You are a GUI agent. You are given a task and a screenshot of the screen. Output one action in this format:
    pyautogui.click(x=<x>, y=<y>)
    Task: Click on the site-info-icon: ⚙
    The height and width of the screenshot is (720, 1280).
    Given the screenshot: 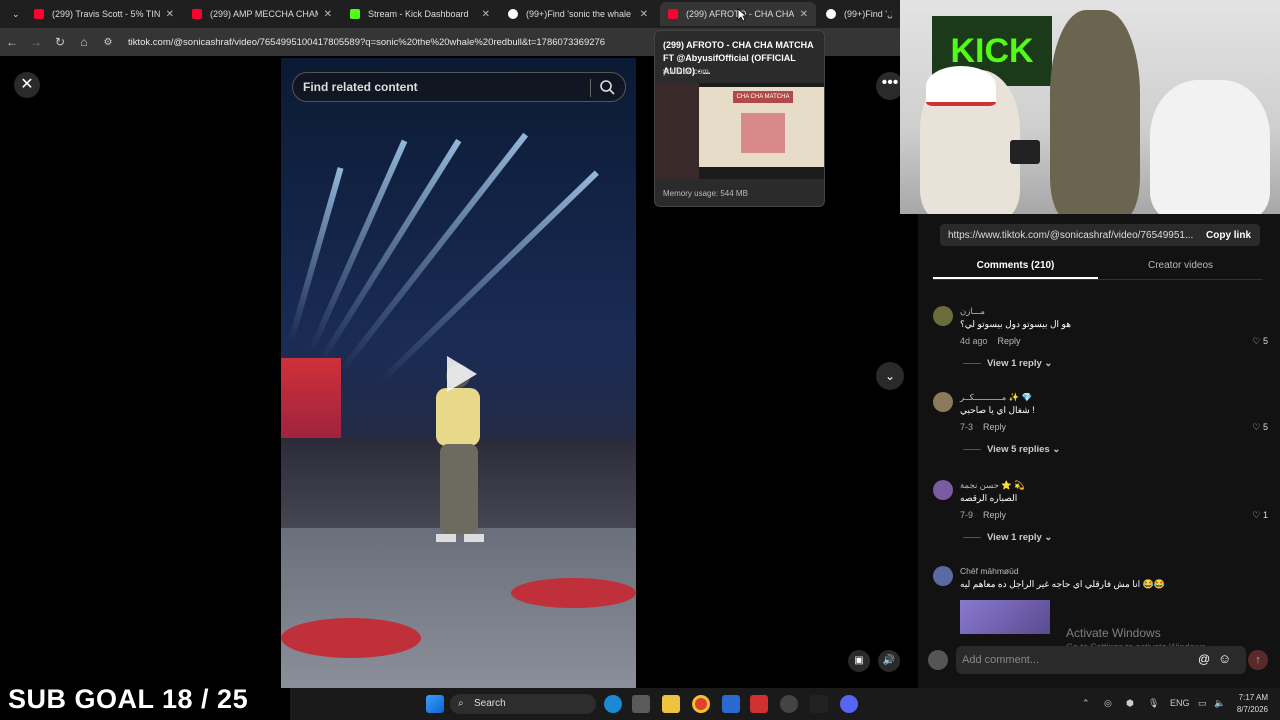 What is the action you would take?
    pyautogui.click(x=108, y=42)
    